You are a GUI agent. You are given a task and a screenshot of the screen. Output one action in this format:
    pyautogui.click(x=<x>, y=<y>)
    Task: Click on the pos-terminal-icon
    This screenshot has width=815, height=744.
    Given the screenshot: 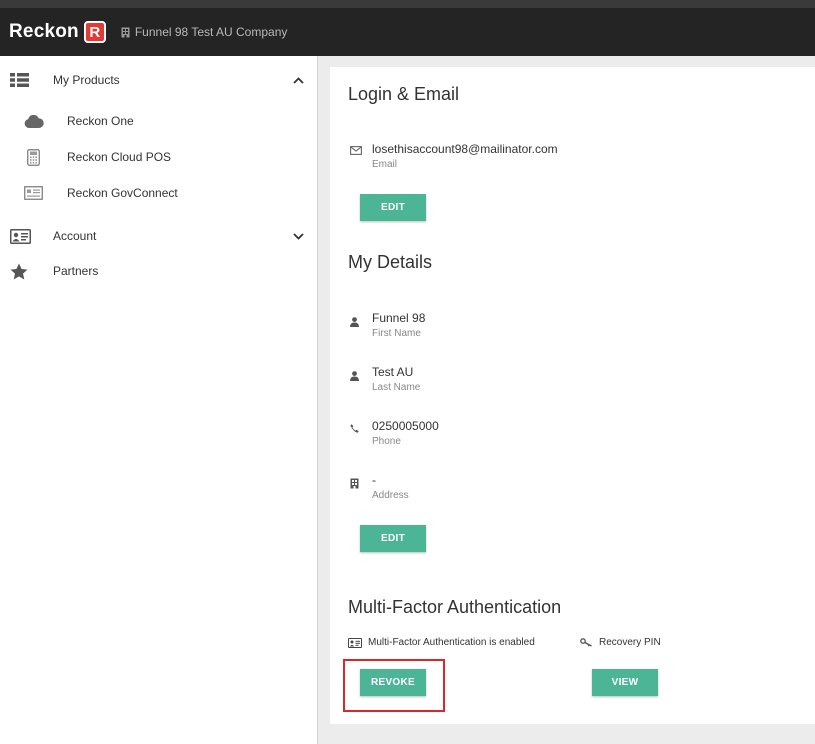 What is the action you would take?
    pyautogui.click(x=33, y=157)
    